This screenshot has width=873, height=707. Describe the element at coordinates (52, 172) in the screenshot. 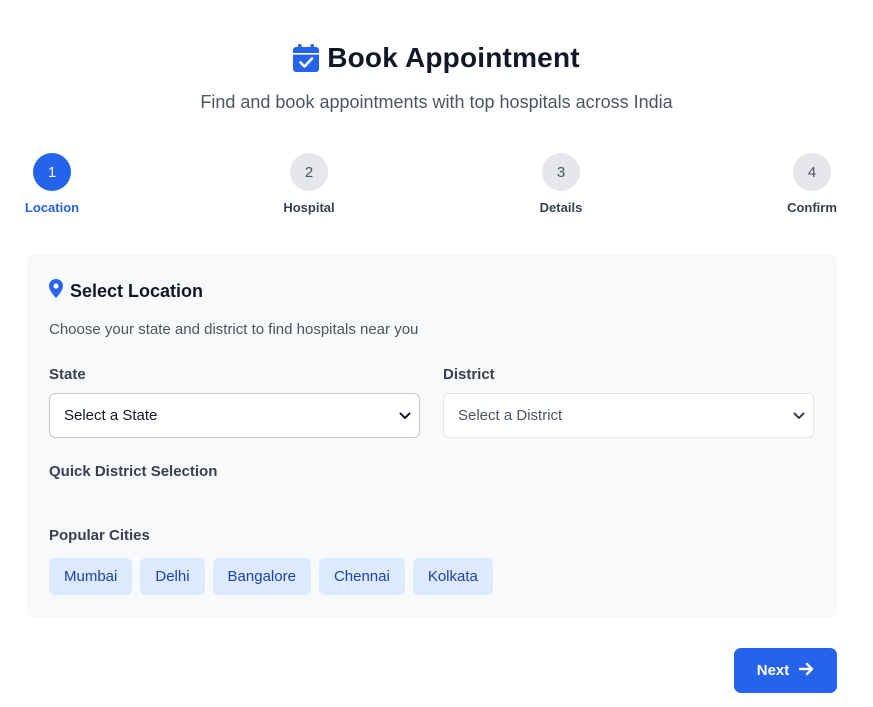

I see `step-number: 1` at that location.